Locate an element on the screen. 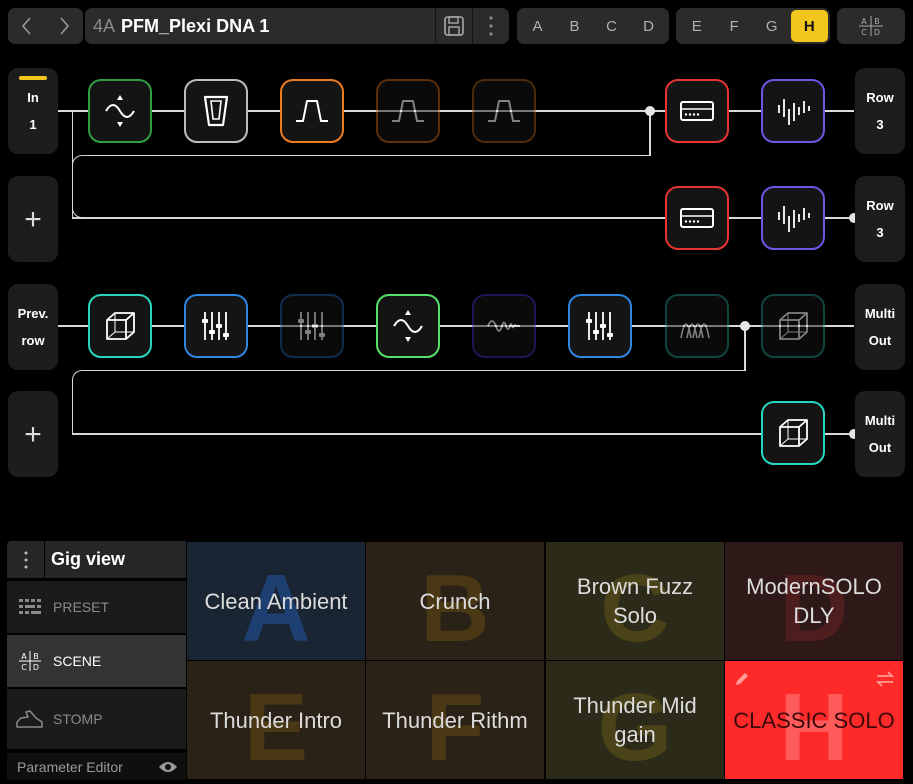 This screenshot has height=784, width=913. scene-e-button: E is located at coordinates (697, 26).